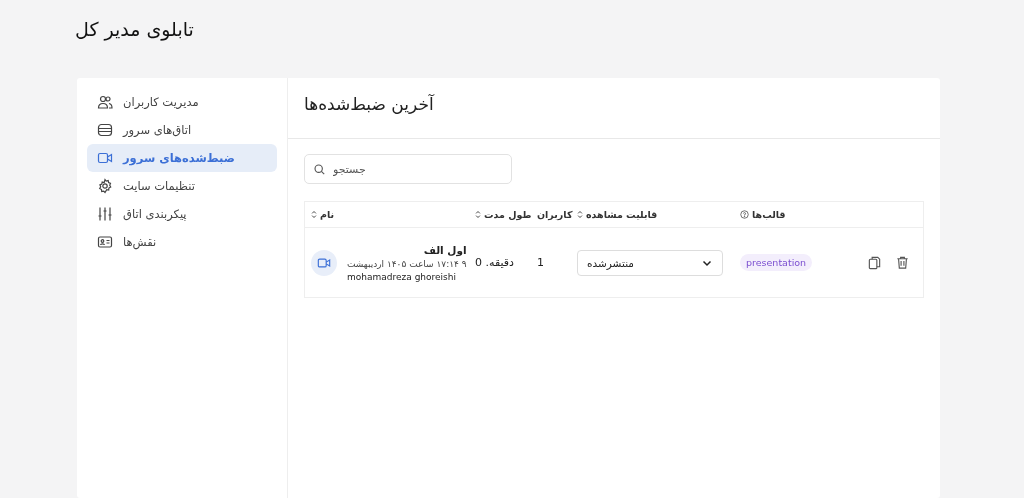 Image resolution: width=1024 pixels, height=498 pixels. Describe the element at coordinates (135, 30) in the screenshot. I see `page-title: تابلوی مدیر کل` at that location.